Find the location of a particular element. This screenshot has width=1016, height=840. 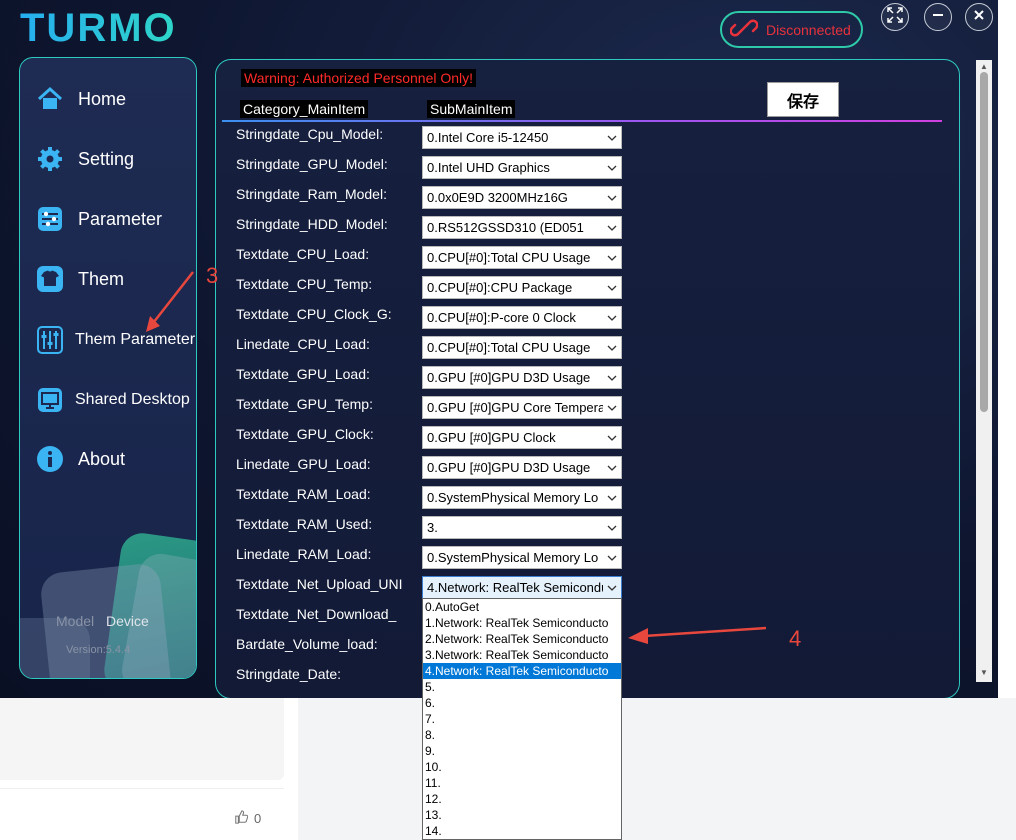

annotation-step-3: 3 is located at coordinates (212, 275).